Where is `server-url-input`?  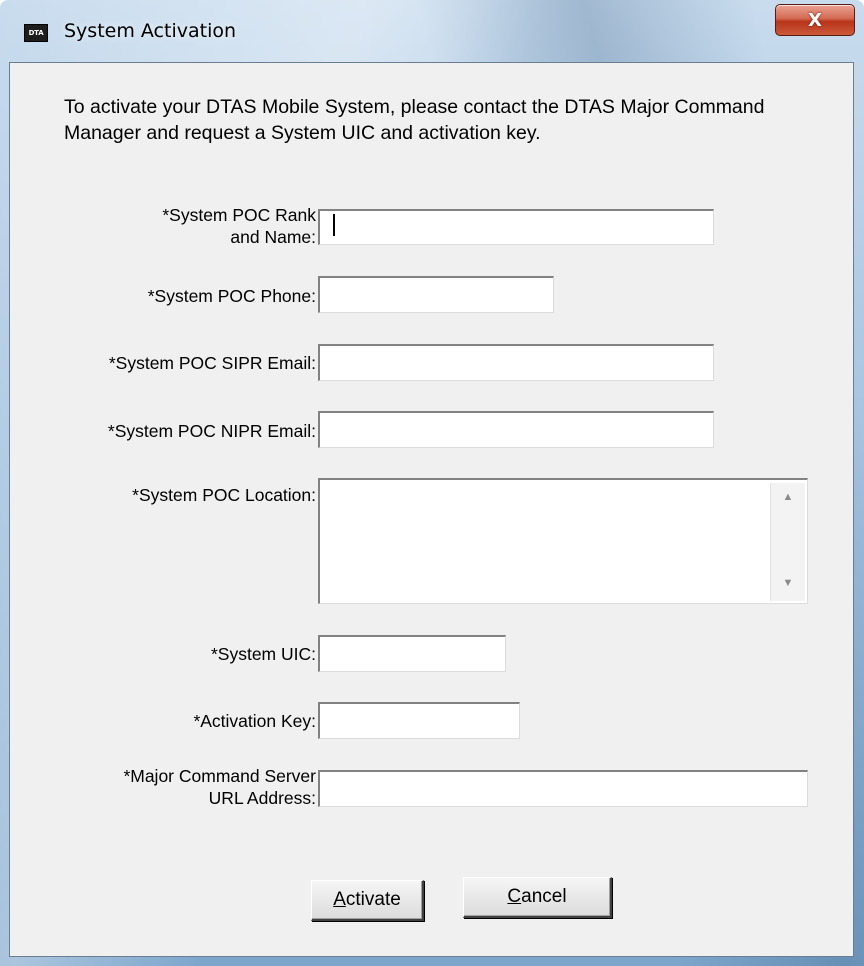 server-url-input is located at coordinates (563, 788).